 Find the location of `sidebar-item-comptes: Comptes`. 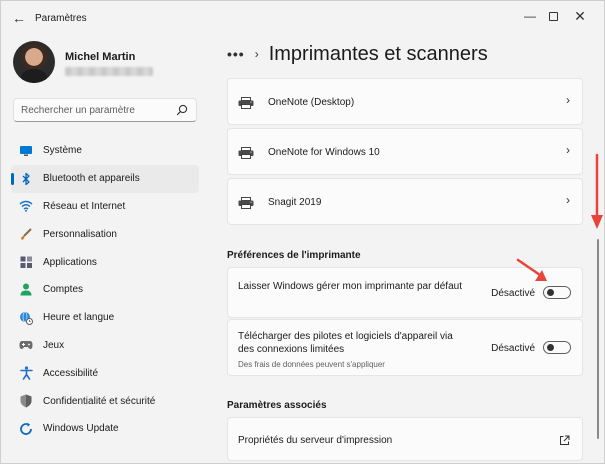

sidebar-item-comptes: Comptes is located at coordinates (105, 290).